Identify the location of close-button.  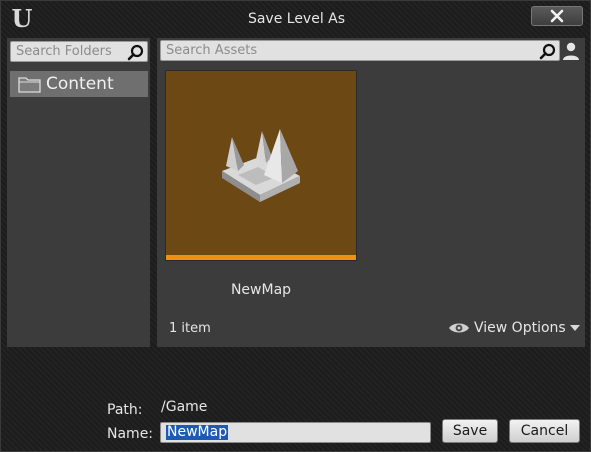
(557, 16).